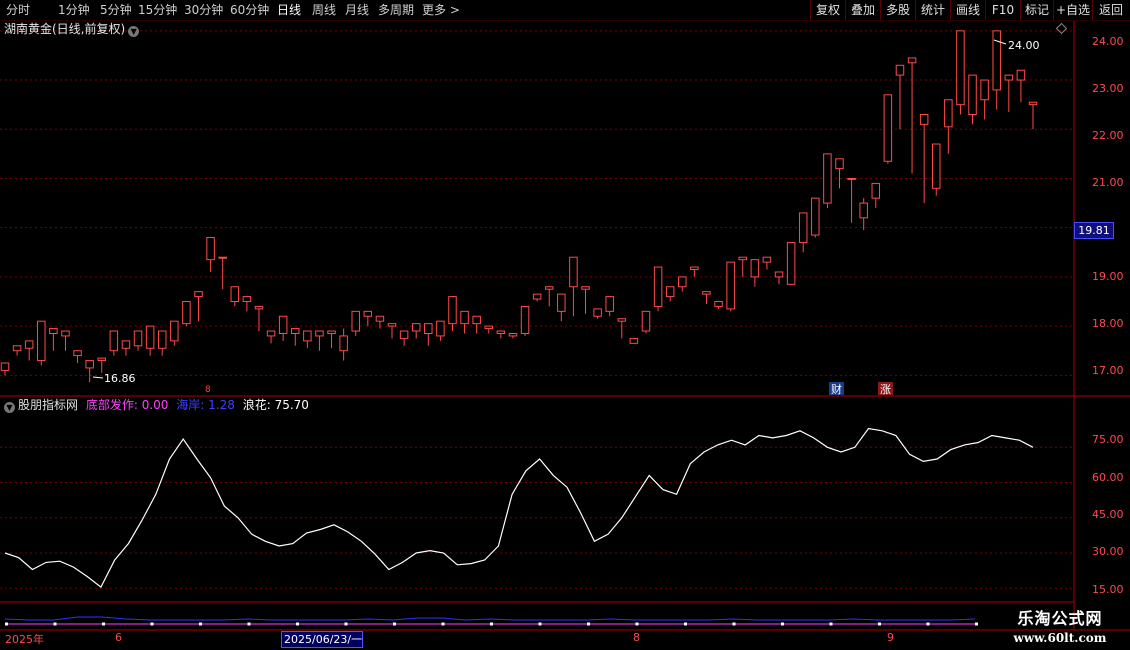 The image size is (1130, 650). Describe the element at coordinates (1060, 629) in the screenshot. I see `watermark: 乐淘公式网 www.60lt.com` at that location.